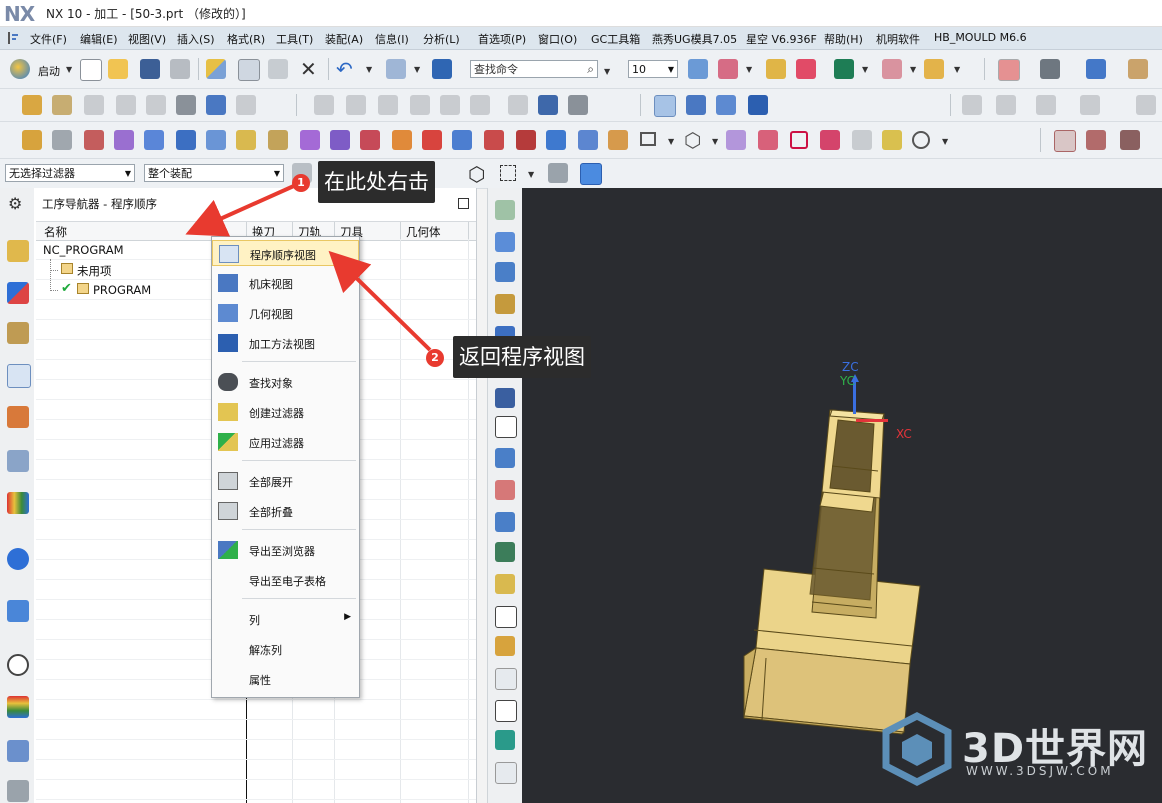  What do you see at coordinates (728, 69) in the screenshot?
I see `wcs-icon` at bounding box center [728, 69].